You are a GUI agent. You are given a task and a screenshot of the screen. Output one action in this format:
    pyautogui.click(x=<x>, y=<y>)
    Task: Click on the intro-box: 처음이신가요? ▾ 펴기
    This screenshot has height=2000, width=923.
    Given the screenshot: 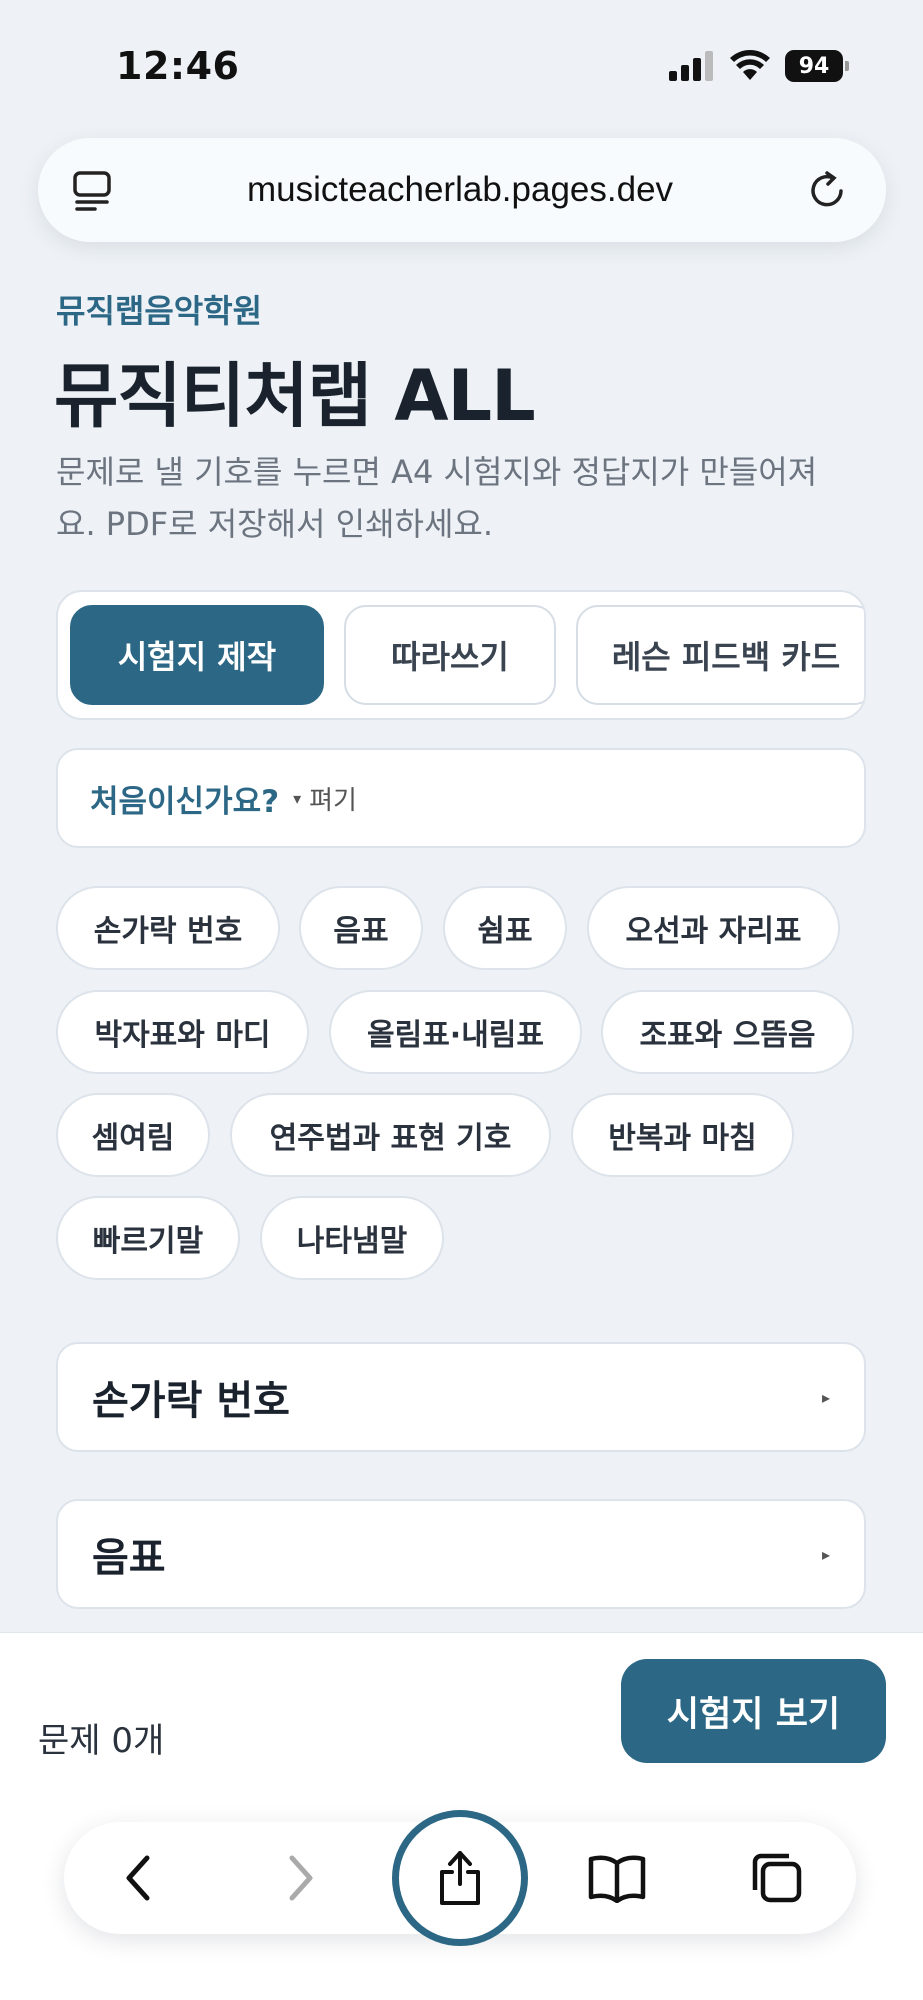 What is the action you would take?
    pyautogui.click(x=461, y=798)
    